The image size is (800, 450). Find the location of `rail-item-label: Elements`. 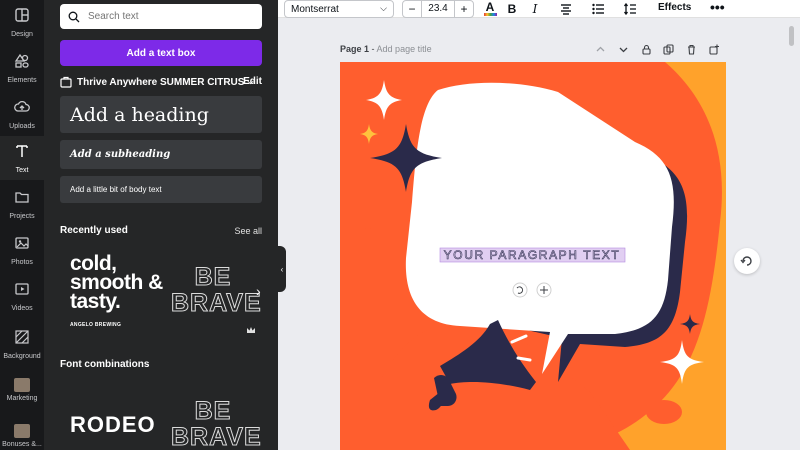

rail-item-label: Elements is located at coordinates (22, 80).